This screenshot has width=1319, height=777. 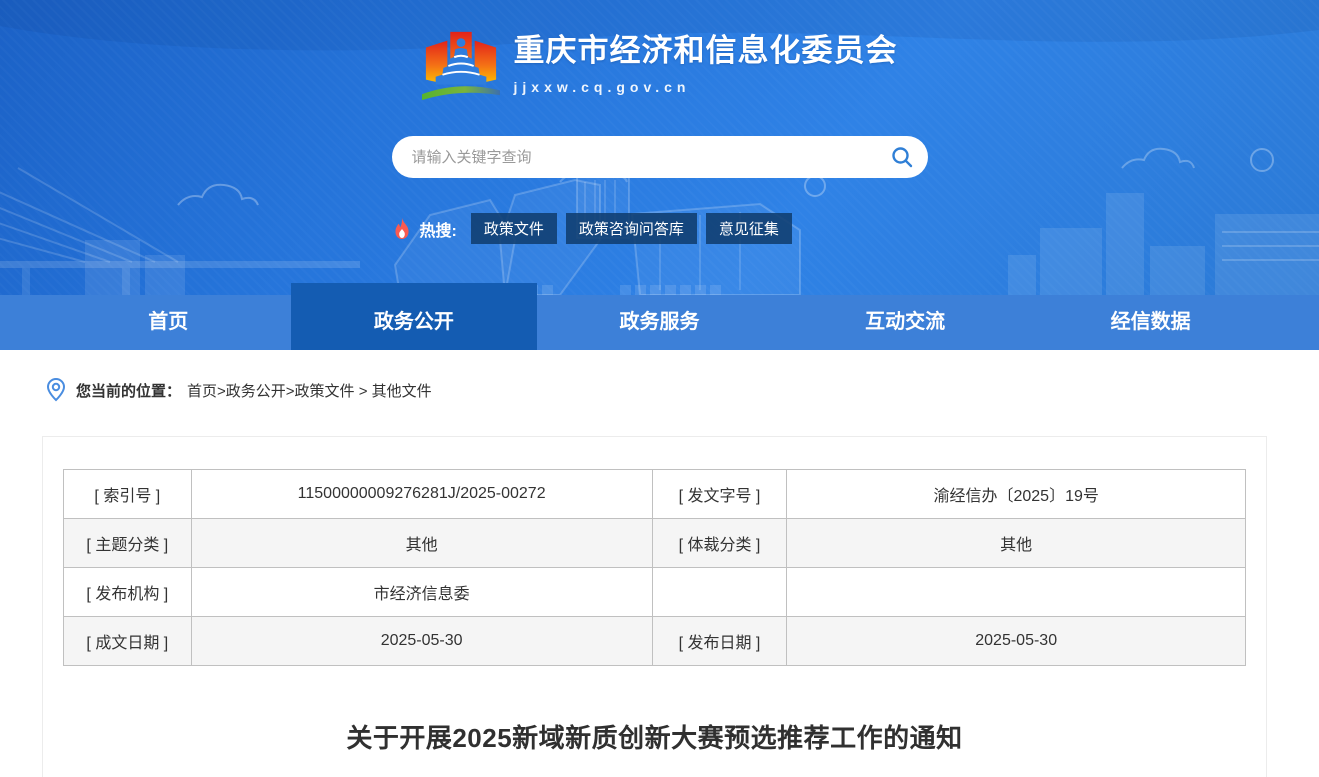 I want to click on breadcrumb-path: 首页>政务公开>政策文件 > 其他文件, so click(x=309, y=390).